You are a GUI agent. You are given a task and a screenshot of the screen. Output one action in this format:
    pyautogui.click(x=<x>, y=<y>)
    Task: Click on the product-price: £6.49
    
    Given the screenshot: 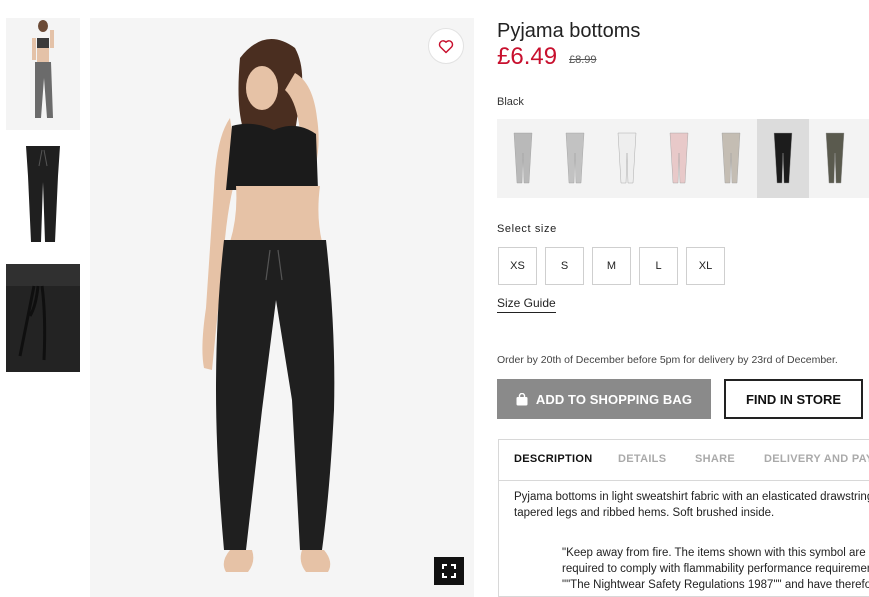 What is the action you would take?
    pyautogui.click(x=527, y=56)
    